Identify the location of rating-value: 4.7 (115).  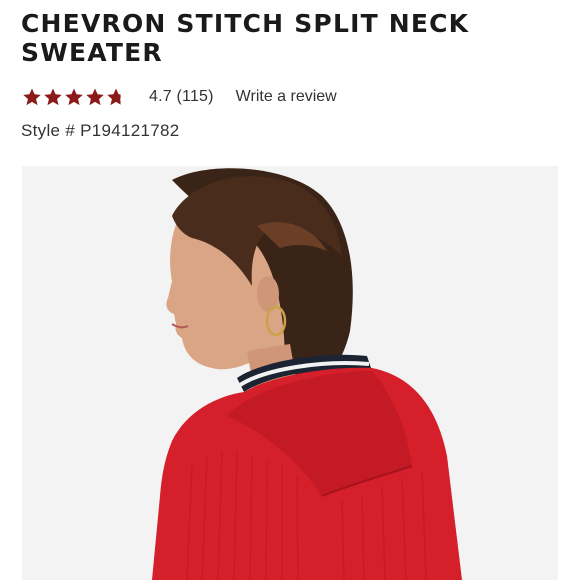
(181, 96).